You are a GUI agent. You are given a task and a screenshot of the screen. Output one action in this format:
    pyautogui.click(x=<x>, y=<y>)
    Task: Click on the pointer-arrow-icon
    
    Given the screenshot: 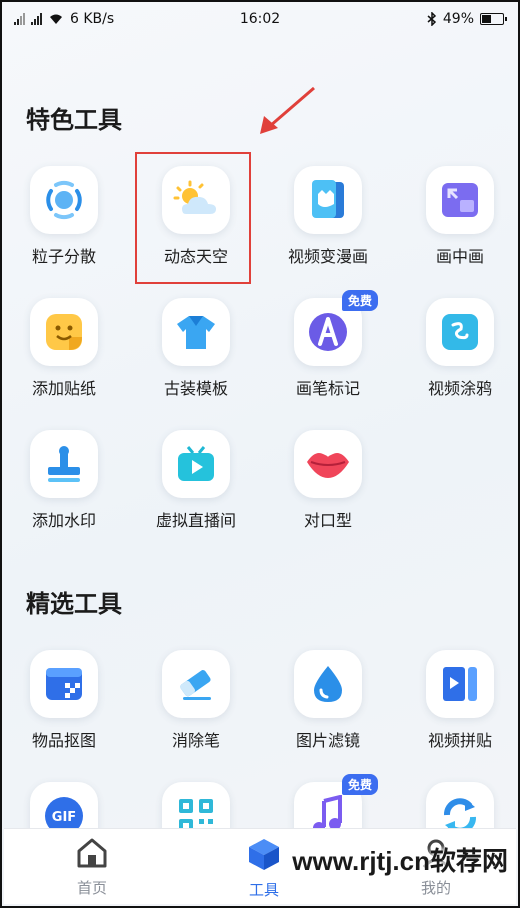 What is the action you would take?
    pyautogui.click(x=287, y=110)
    